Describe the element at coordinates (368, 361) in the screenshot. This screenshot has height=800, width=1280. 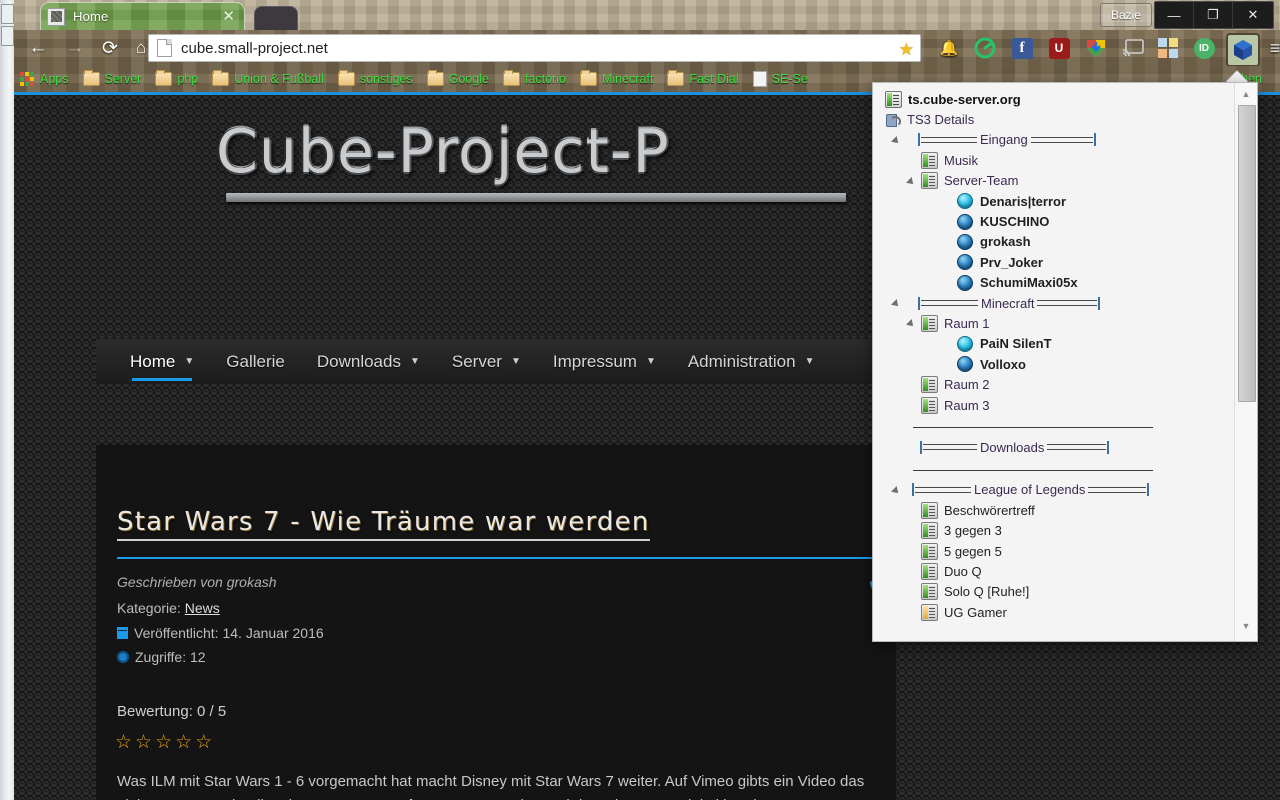
I see `nav-item-downloads: Downloads ▼` at that location.